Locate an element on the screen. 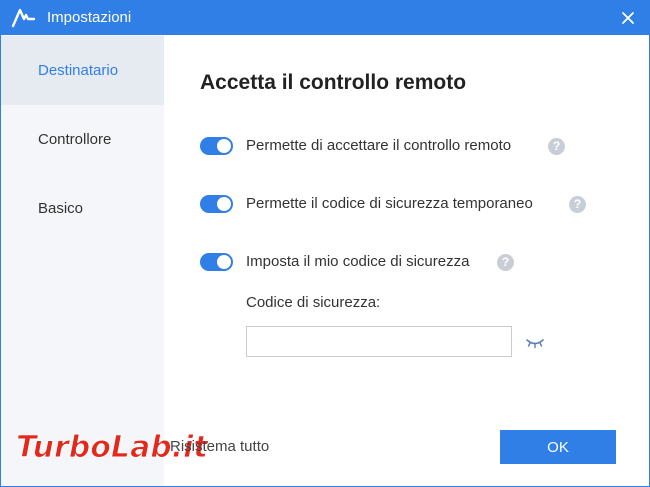 The height and width of the screenshot is (487, 650). temporary-code-toggle is located at coordinates (216, 204).